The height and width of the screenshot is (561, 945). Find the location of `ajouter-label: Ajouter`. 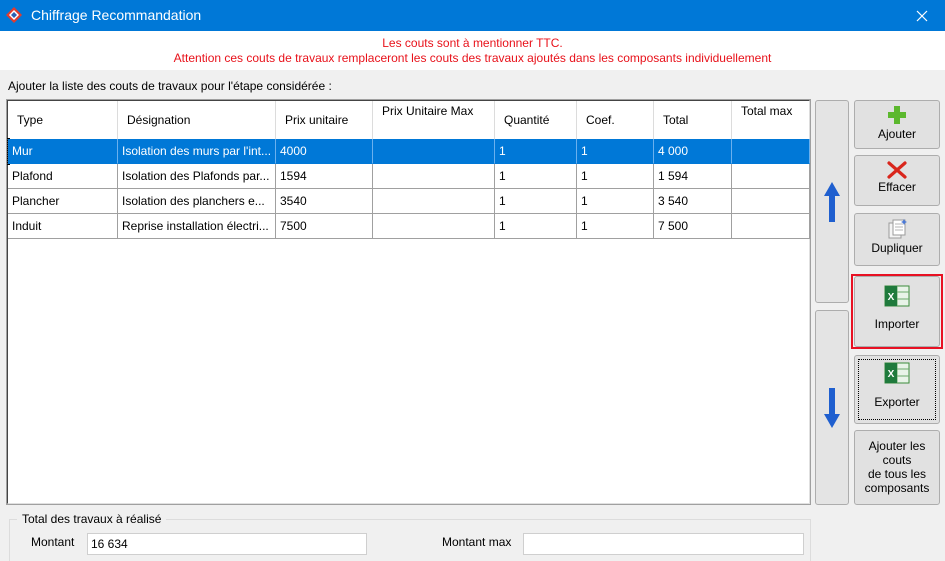

ajouter-label: Ajouter is located at coordinates (897, 134).